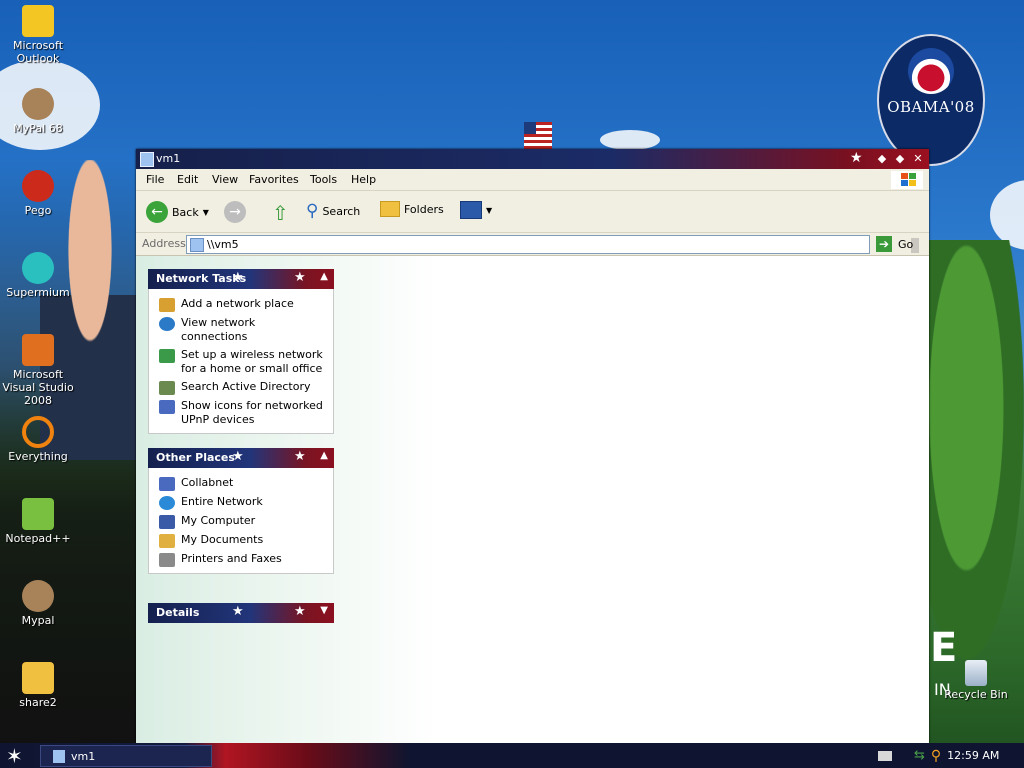  Describe the element at coordinates (167, 503) in the screenshot. I see `entire-network-icon` at that location.